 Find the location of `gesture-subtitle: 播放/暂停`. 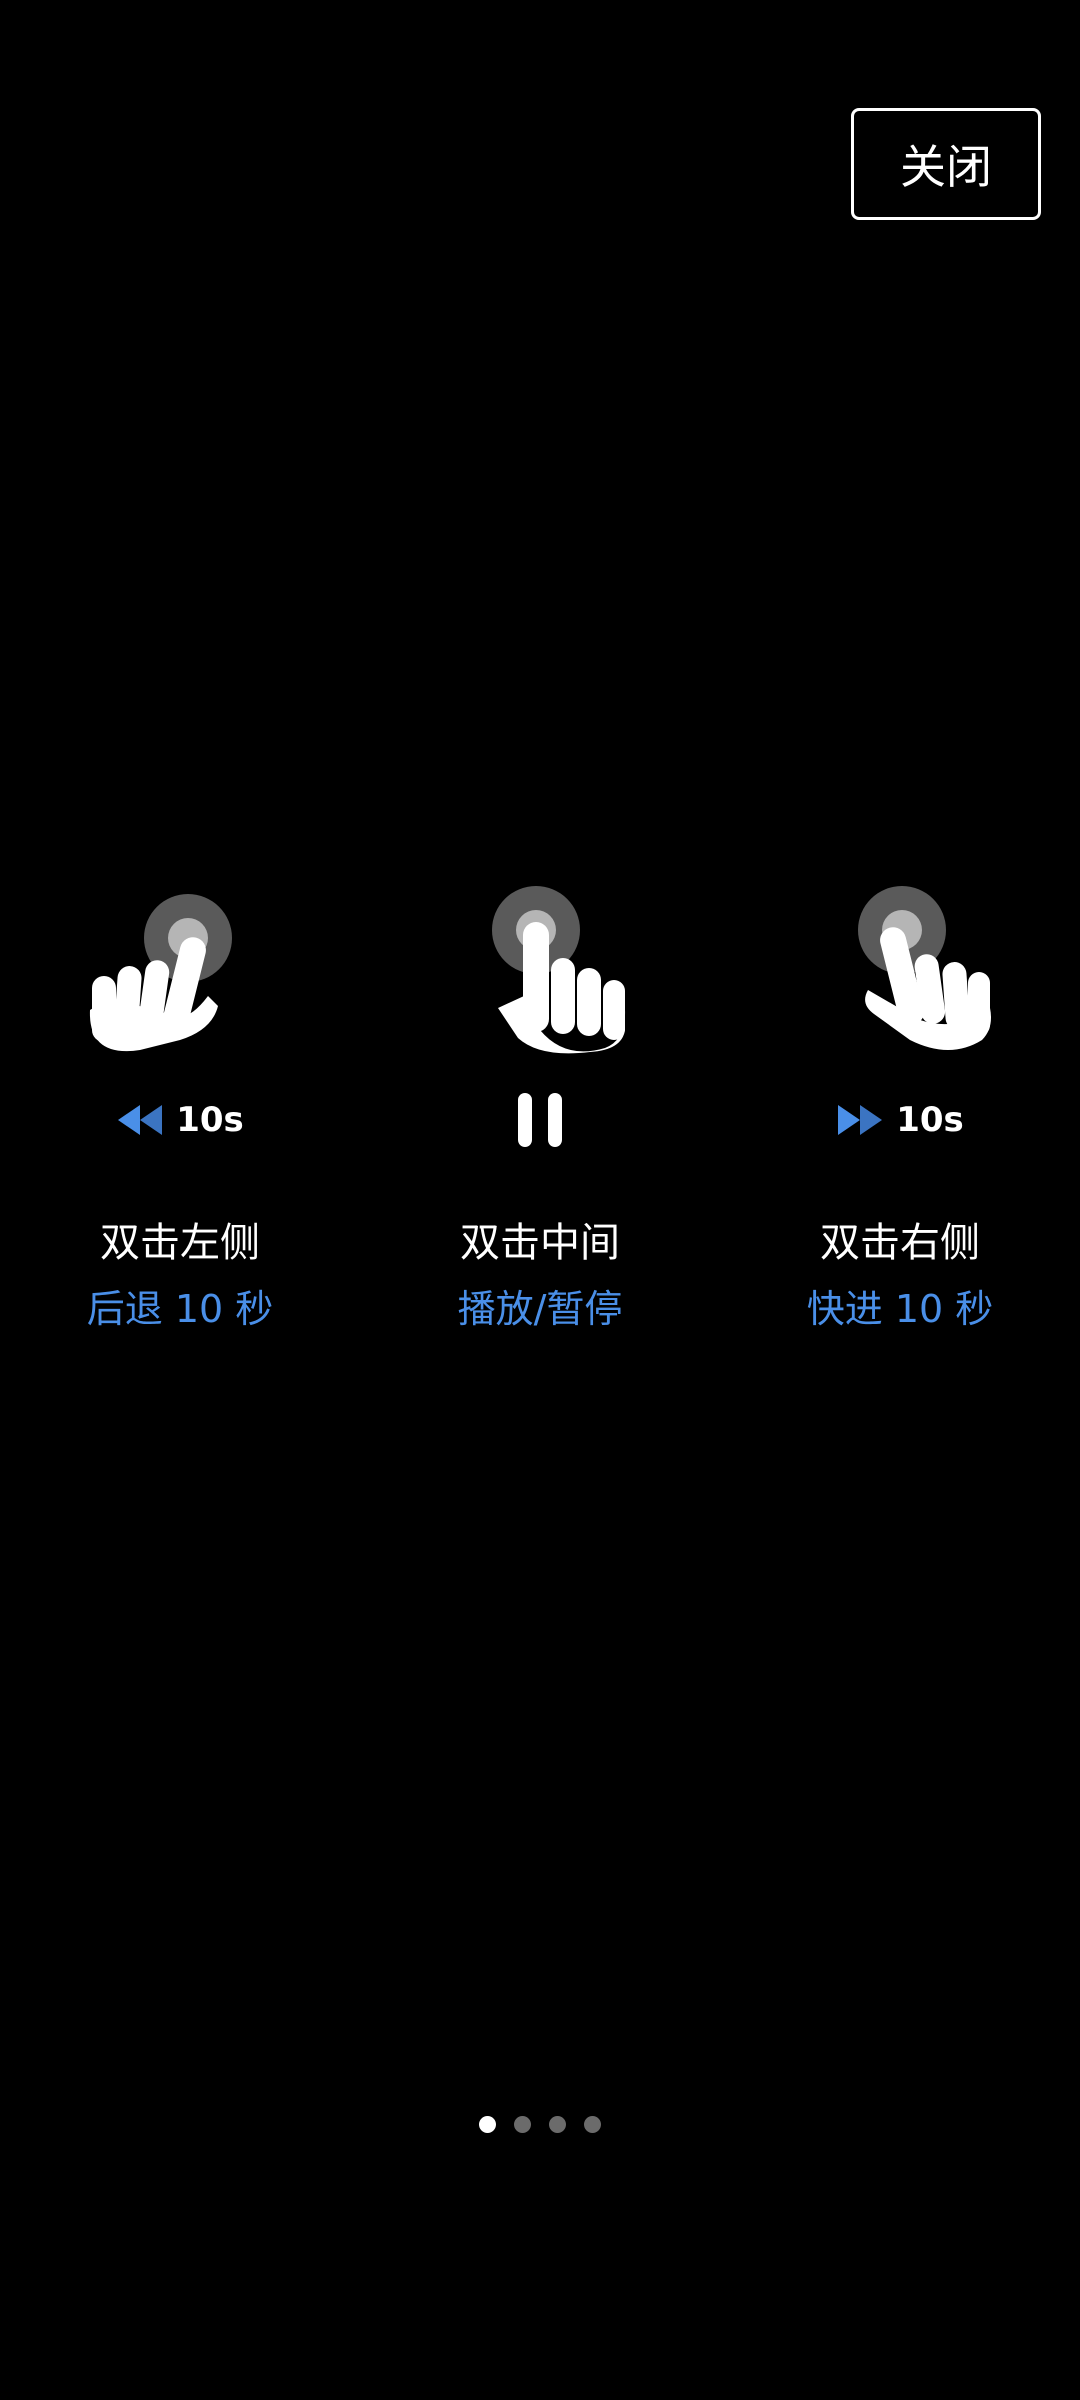

gesture-subtitle: 播放/暂停 is located at coordinates (540, 1309).